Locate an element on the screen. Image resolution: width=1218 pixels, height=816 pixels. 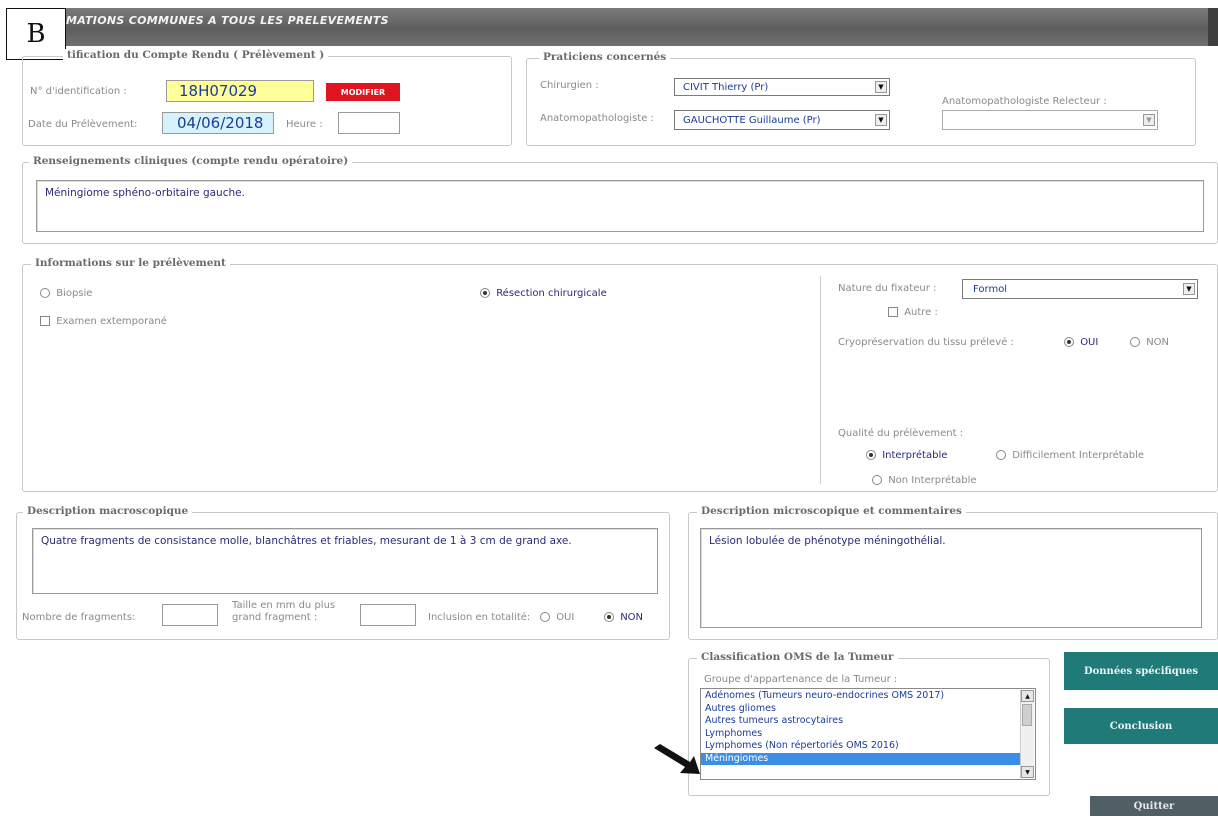
who-scrollbar: ▲ ▼ is located at coordinates (1027, 734).